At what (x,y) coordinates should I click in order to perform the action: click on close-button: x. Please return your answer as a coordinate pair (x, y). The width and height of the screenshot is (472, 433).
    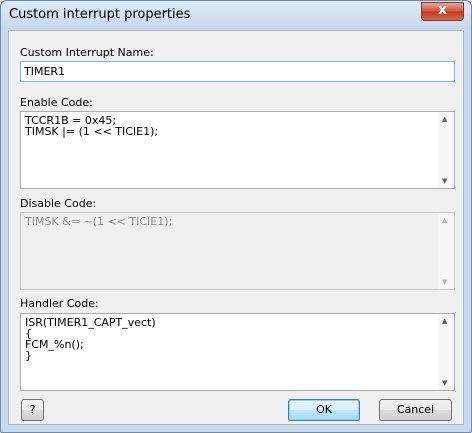
    Looking at the image, I should click on (442, 11).